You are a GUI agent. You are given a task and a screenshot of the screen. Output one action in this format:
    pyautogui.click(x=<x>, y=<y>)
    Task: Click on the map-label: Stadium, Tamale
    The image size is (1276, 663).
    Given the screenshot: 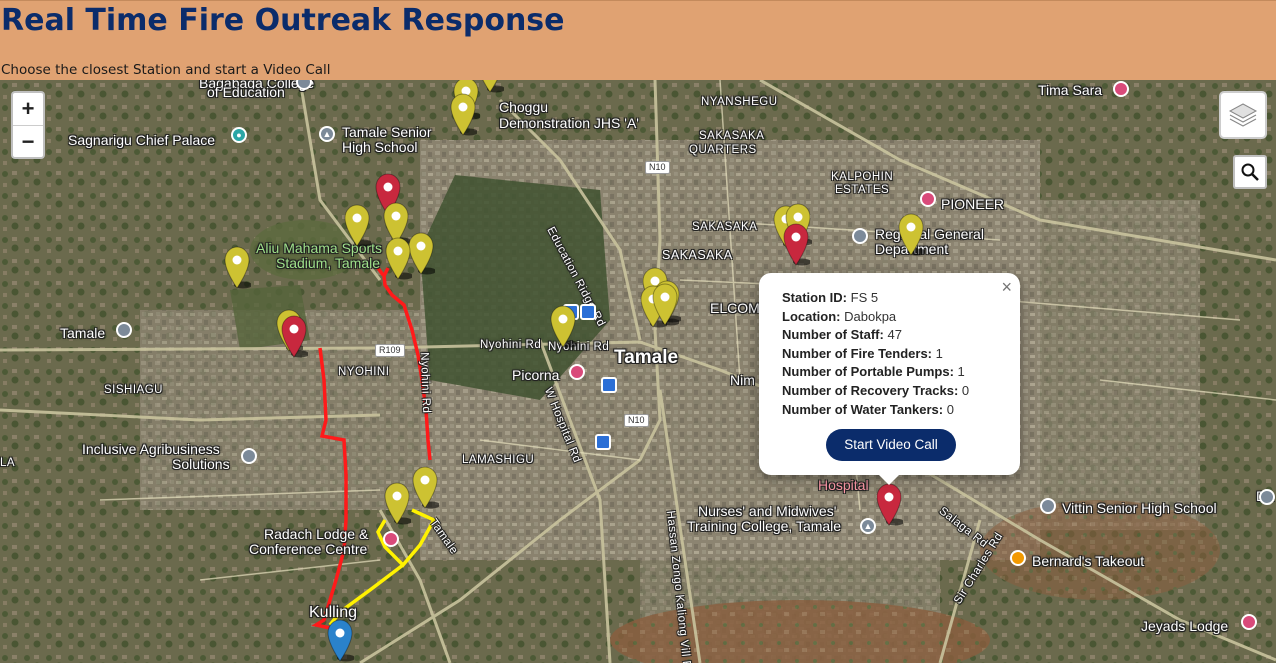 What is the action you would take?
    pyautogui.click(x=328, y=263)
    